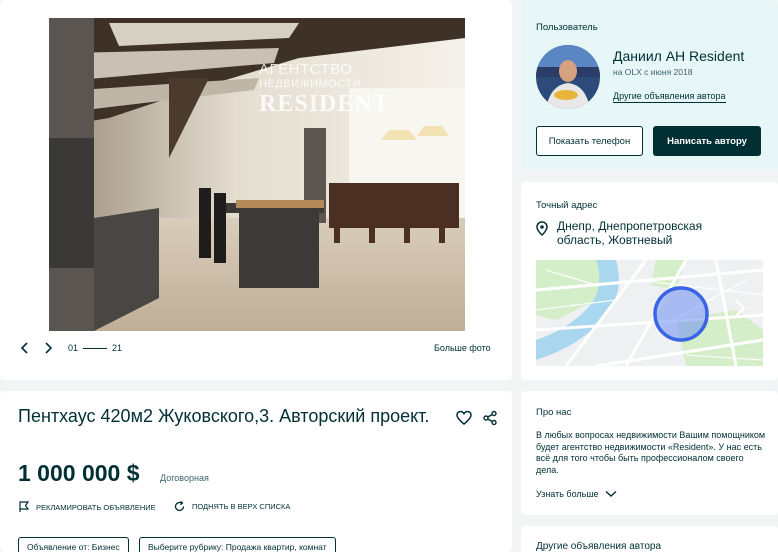 The height and width of the screenshot is (552, 778). I want to click on show-phone-button: Показать телефон, so click(589, 141).